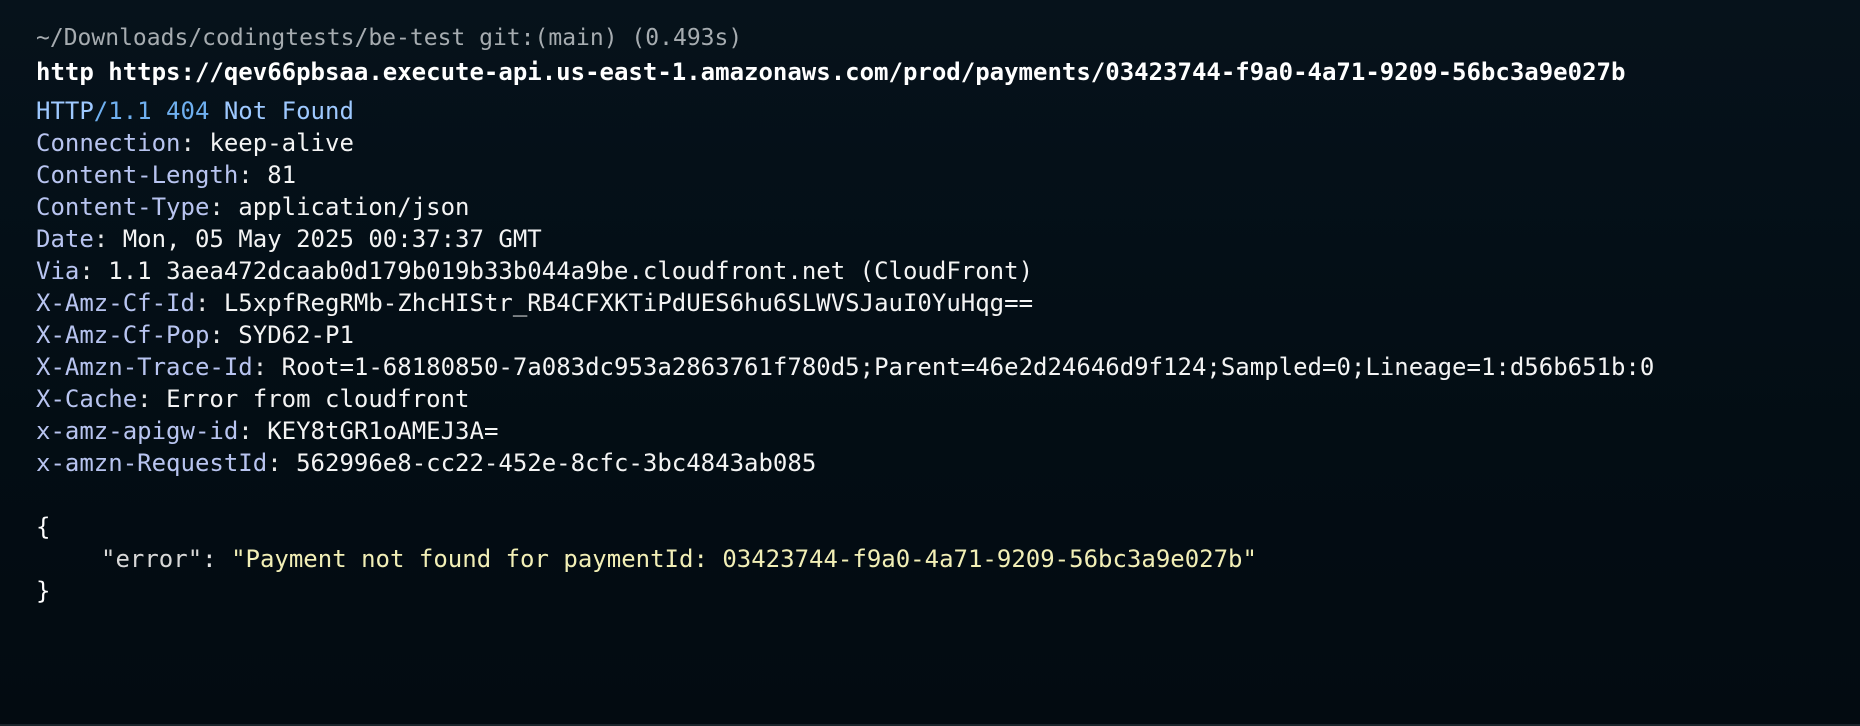 This screenshot has height=726, width=1860. I want to click on header-value: 562996e8-cc22-452e-8cfc-3bc4843ab085, so click(556, 463).